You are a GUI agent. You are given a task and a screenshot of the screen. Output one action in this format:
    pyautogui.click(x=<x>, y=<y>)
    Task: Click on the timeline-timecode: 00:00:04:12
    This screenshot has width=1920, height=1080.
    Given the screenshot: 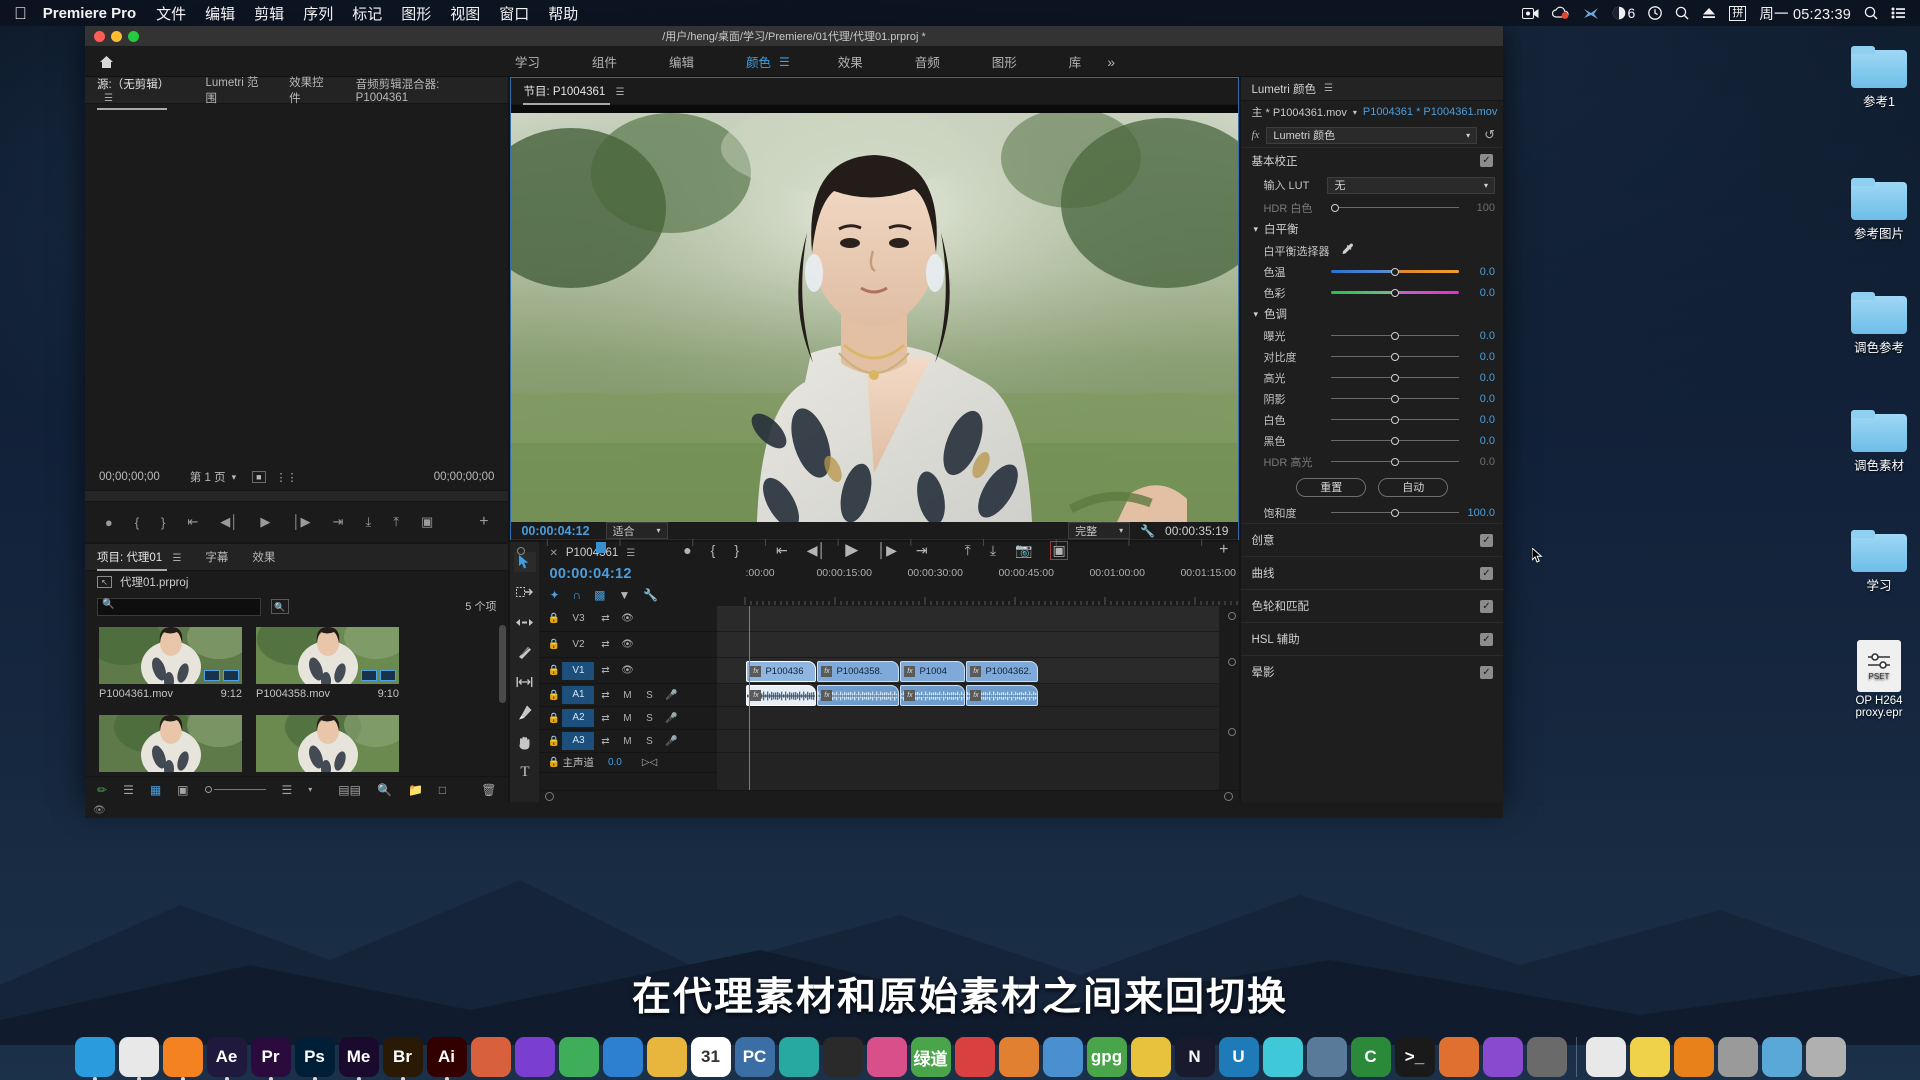 What is the action you would take?
    pyautogui.click(x=633, y=574)
    